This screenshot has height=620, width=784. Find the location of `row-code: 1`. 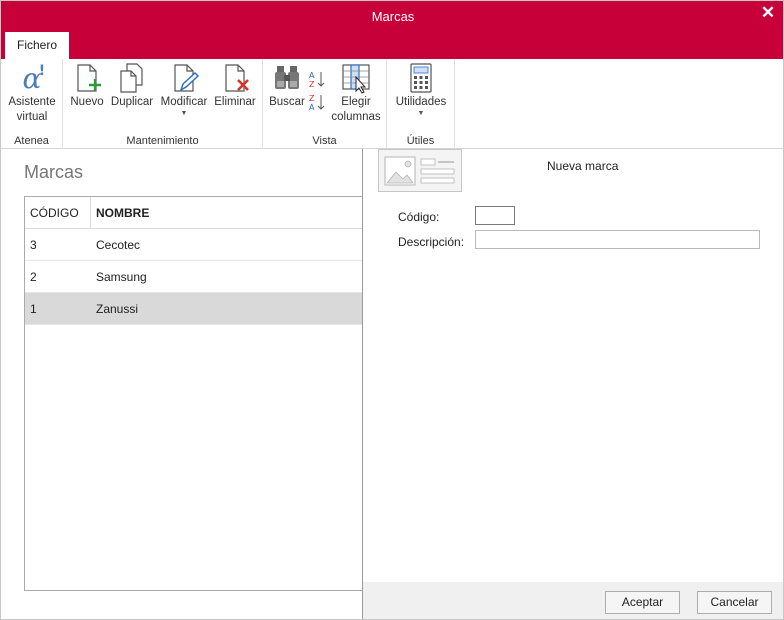

row-code: 1 is located at coordinates (33, 309).